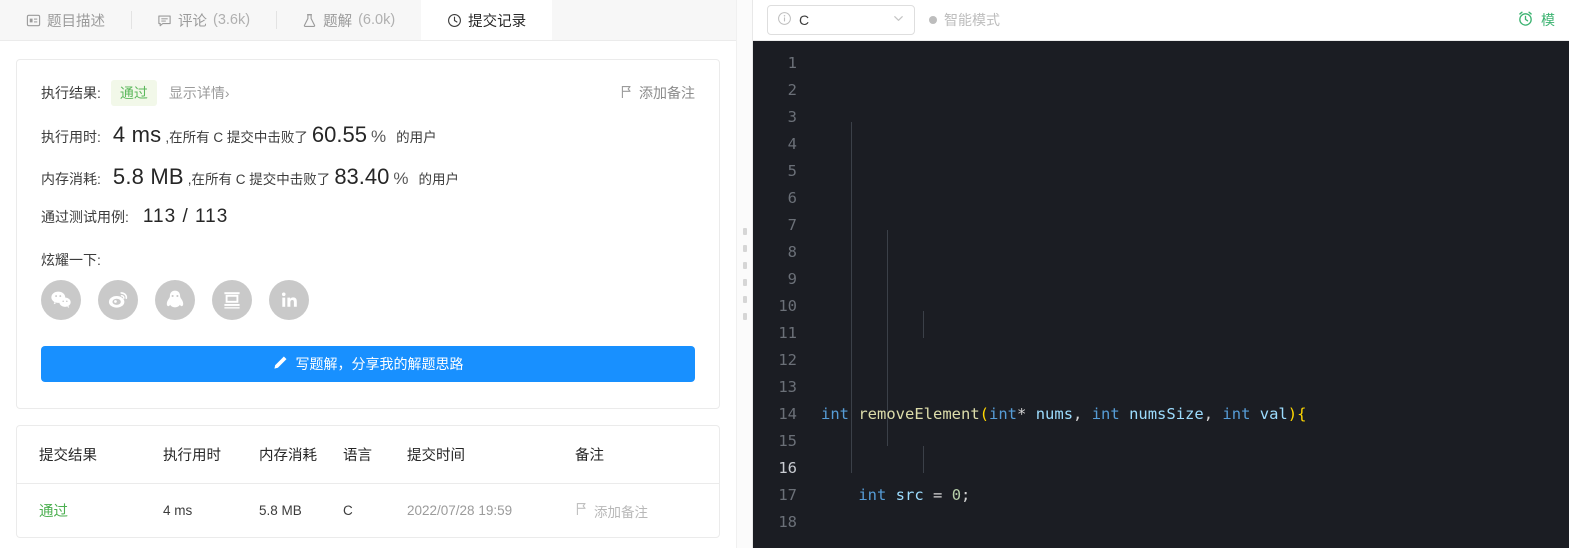  What do you see at coordinates (232, 300) in the screenshot?
I see `douban-icon` at bounding box center [232, 300].